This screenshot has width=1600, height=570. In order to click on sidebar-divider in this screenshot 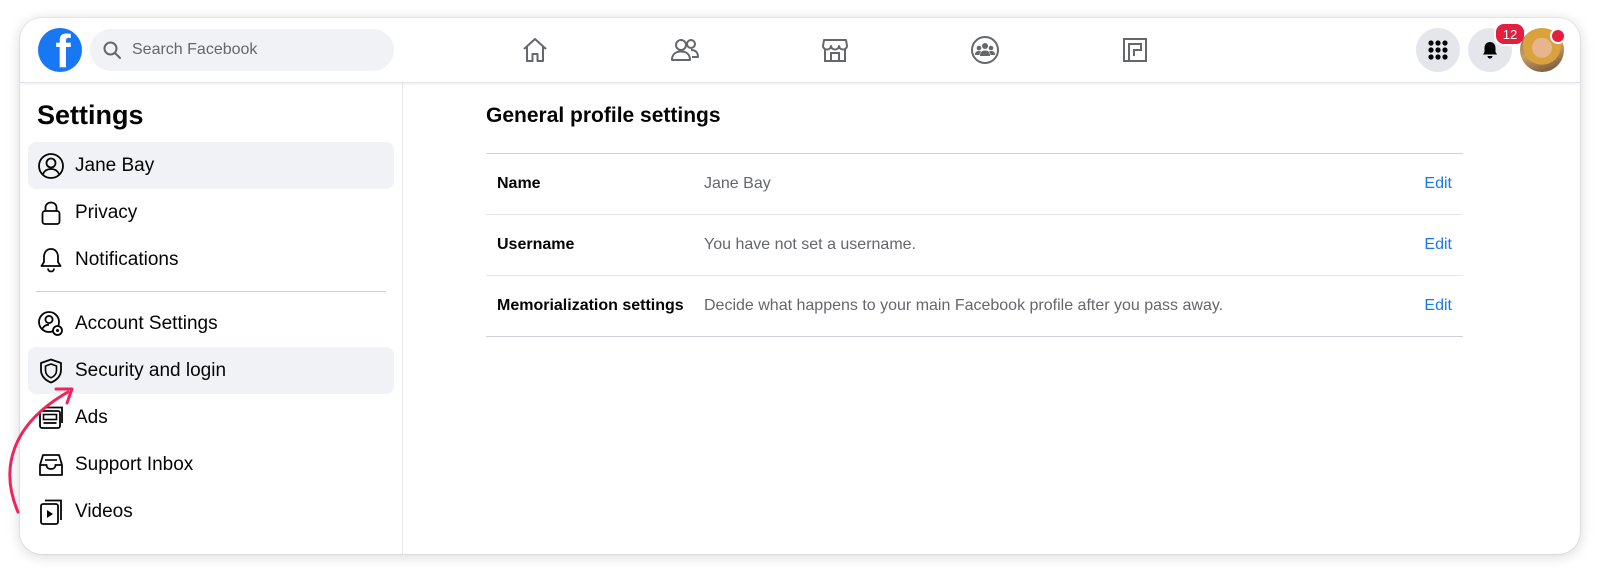, I will do `click(211, 291)`.